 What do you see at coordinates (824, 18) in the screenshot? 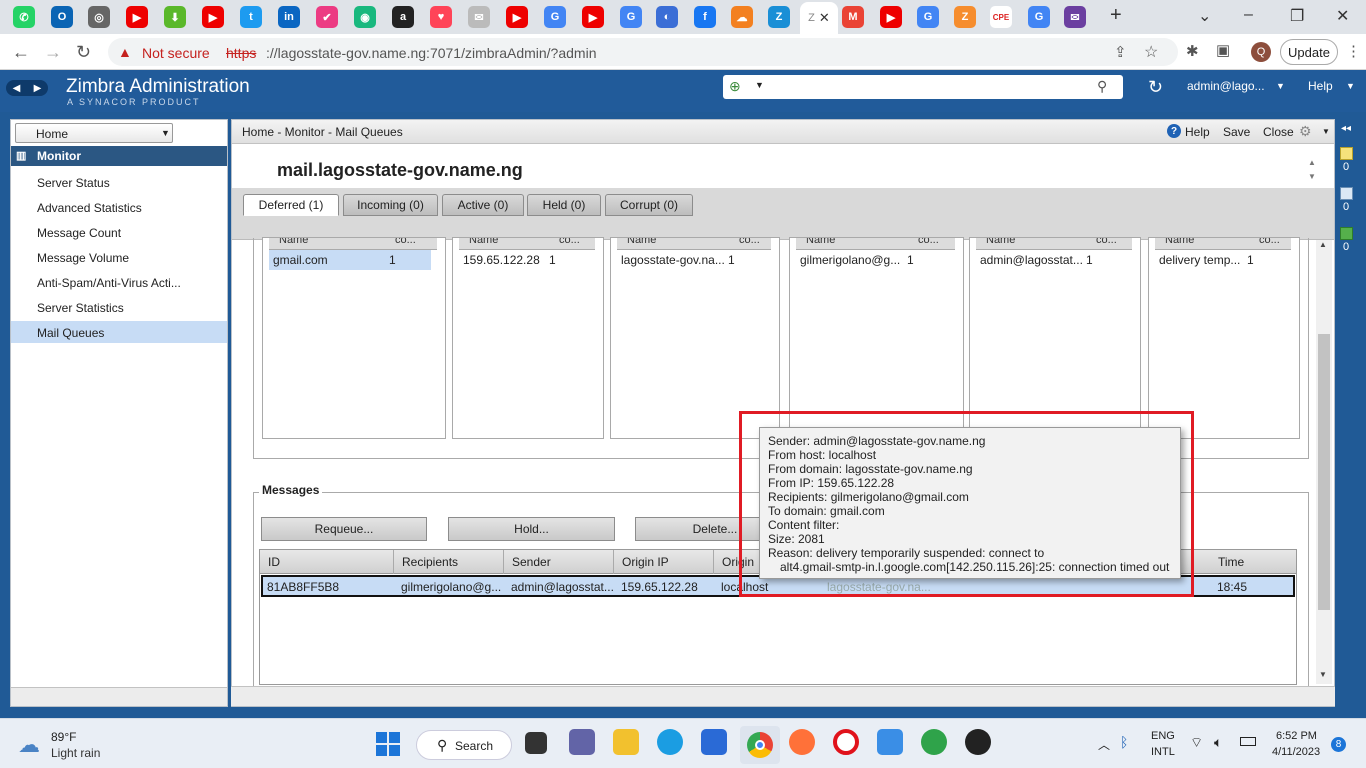
I see `close-tab-icon: ✕` at bounding box center [824, 18].